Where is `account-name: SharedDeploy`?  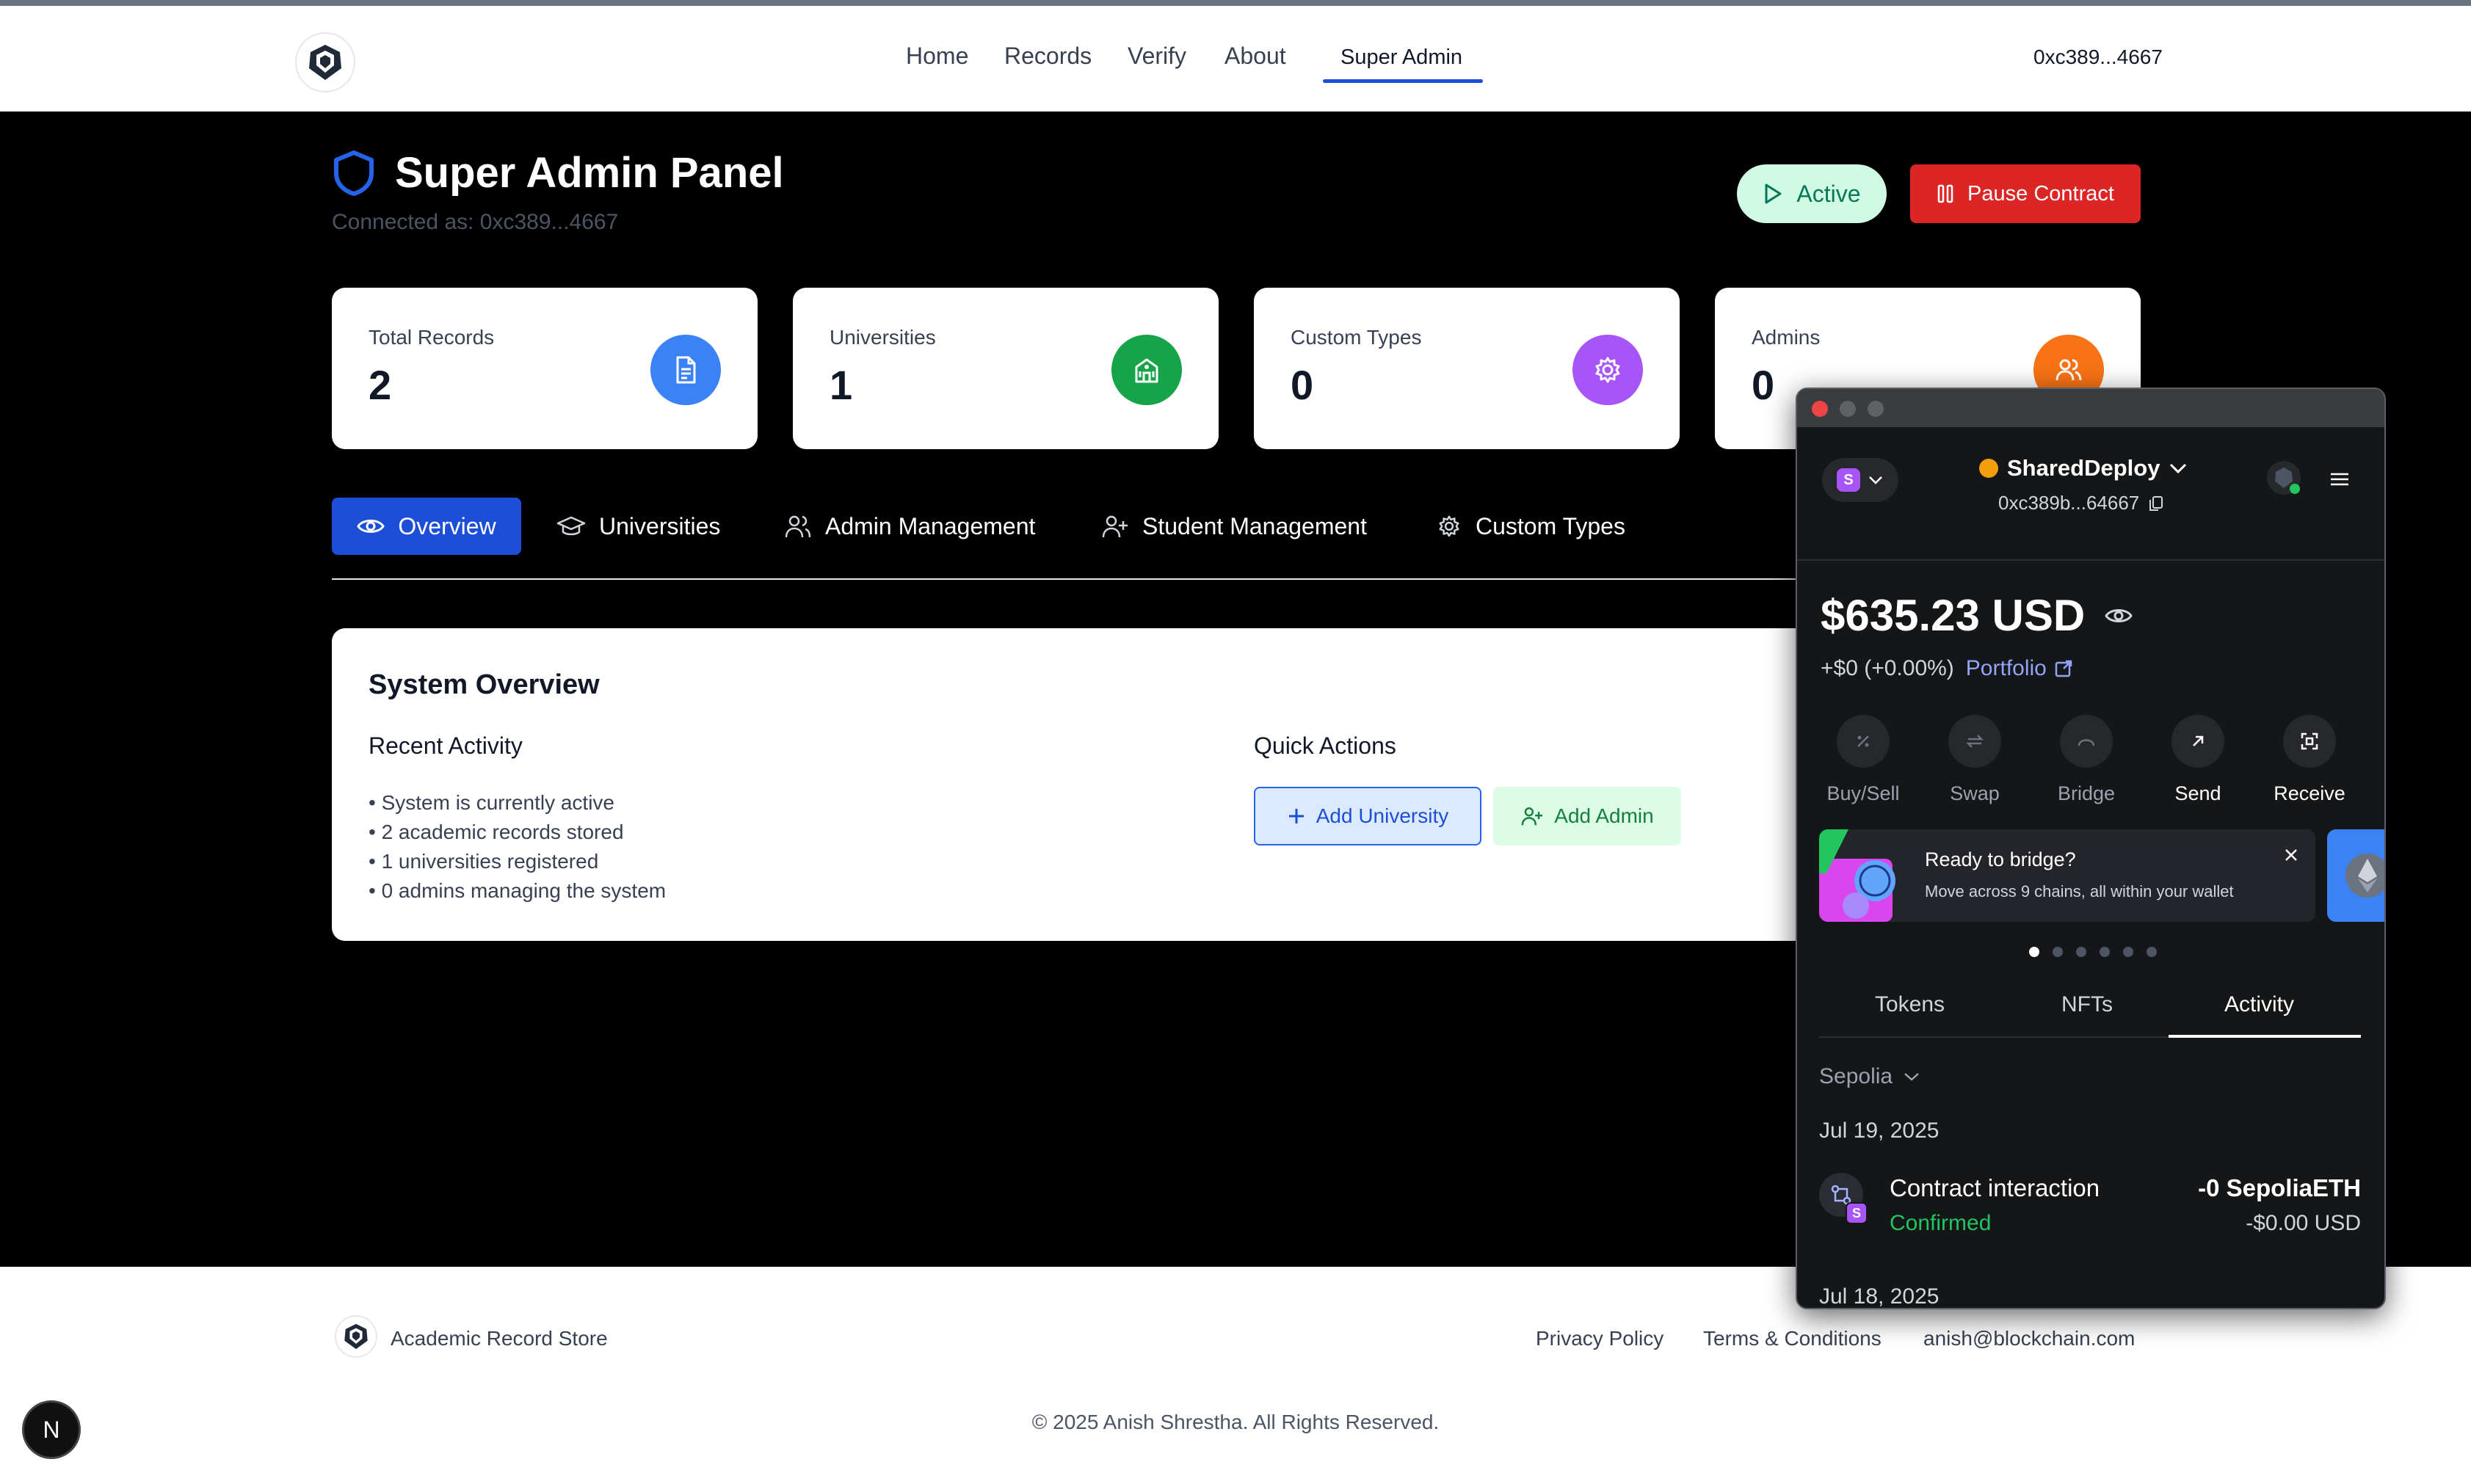 account-name: SharedDeploy is located at coordinates (2083, 468).